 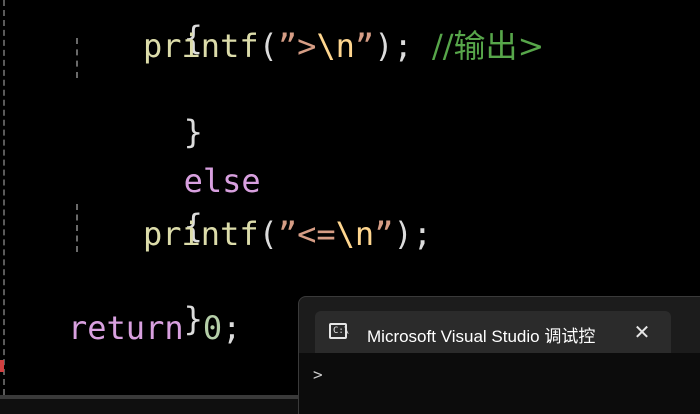 I want to click on code-line-printf-less-equal: printf(”<=\n”);, so click(x=287, y=234).